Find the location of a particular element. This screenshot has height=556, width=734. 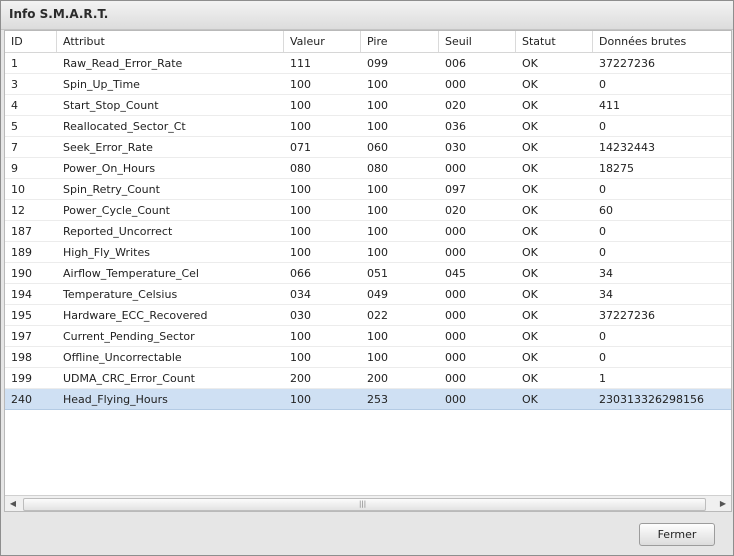

column-header-donnees-brutes: Données brutes is located at coordinates (662, 41).